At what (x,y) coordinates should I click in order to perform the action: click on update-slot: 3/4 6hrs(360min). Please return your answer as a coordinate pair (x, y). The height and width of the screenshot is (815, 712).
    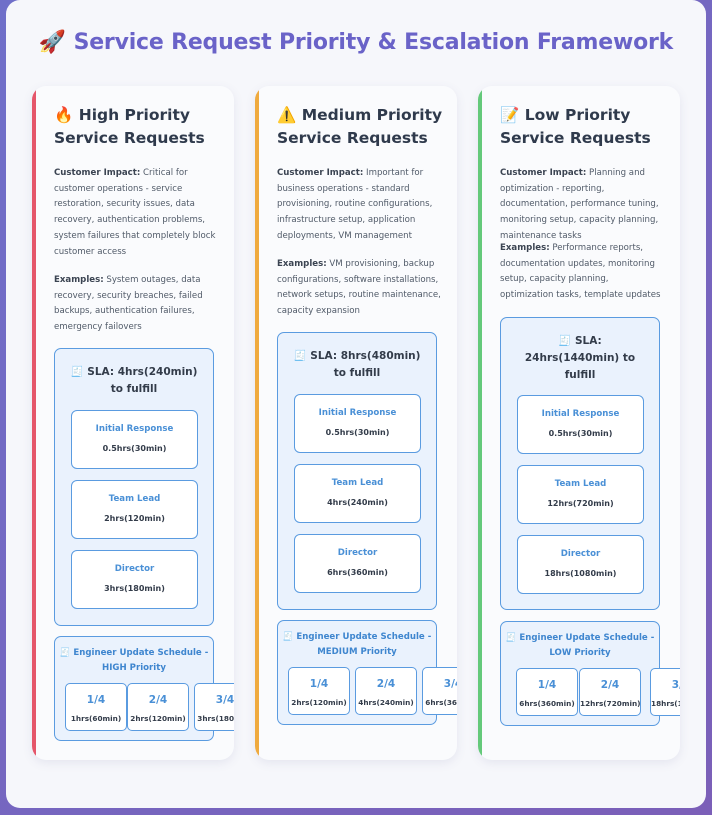
    Looking at the image, I should click on (439, 691).